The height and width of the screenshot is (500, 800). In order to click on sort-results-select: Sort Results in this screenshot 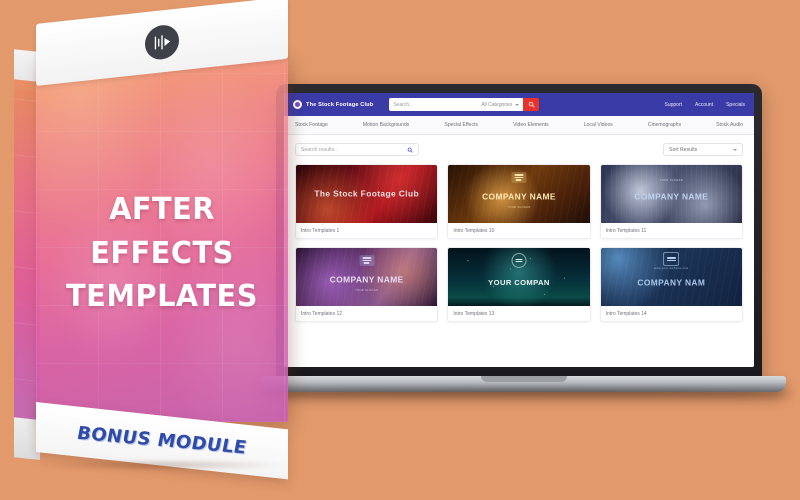, I will do `click(703, 149)`.